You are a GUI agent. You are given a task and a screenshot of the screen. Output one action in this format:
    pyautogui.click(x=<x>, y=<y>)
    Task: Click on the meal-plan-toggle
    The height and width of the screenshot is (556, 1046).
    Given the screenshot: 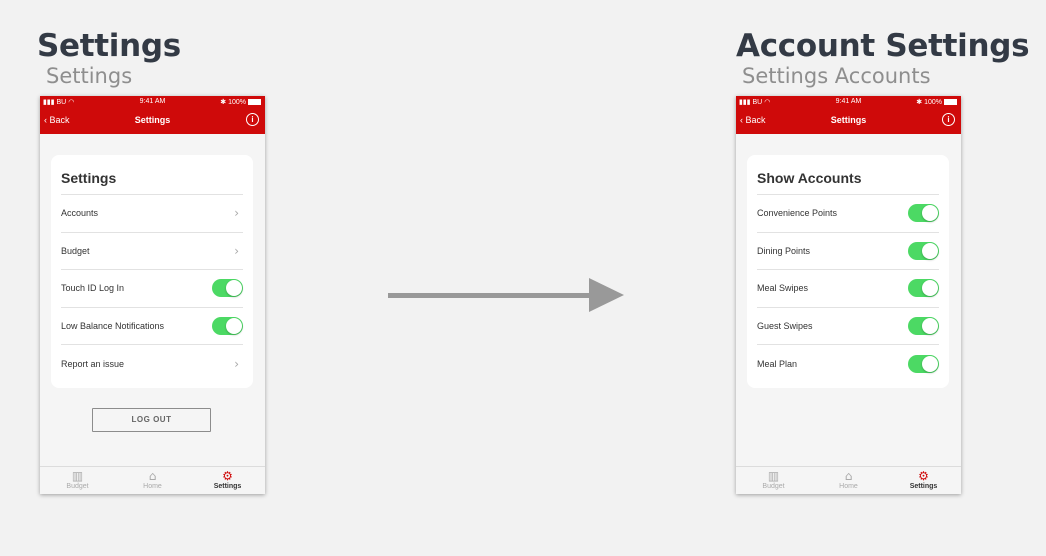 What is the action you would take?
    pyautogui.click(x=923, y=364)
    